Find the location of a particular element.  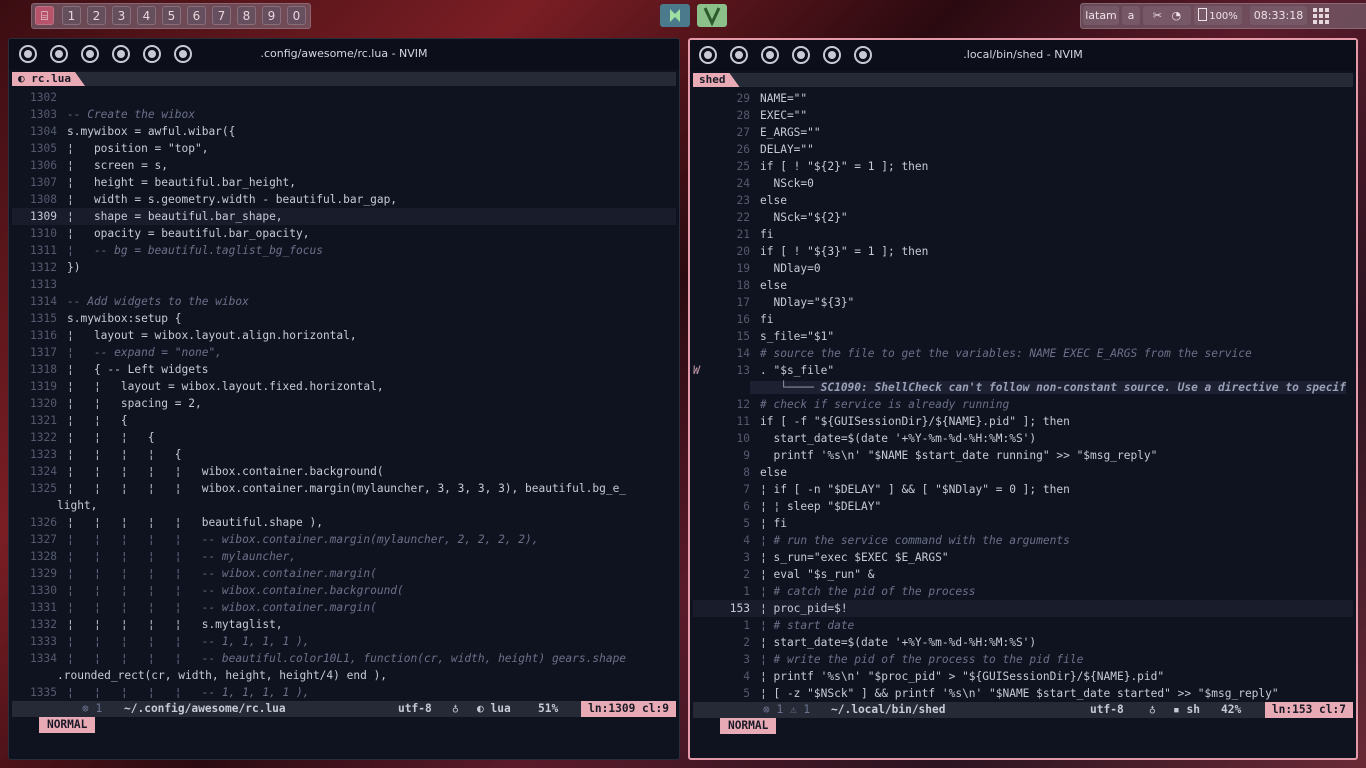

tag-4: 4 is located at coordinates (146, 15).